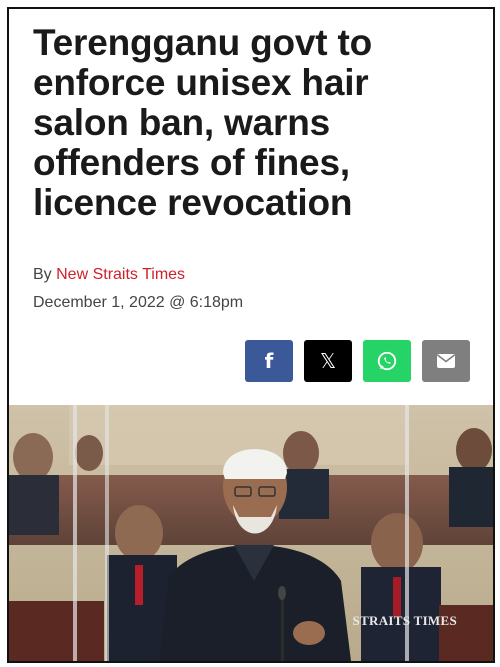 This screenshot has width=500, height=667. Describe the element at coordinates (357, 361) in the screenshot. I see `share-bar: f 𝕏` at that location.